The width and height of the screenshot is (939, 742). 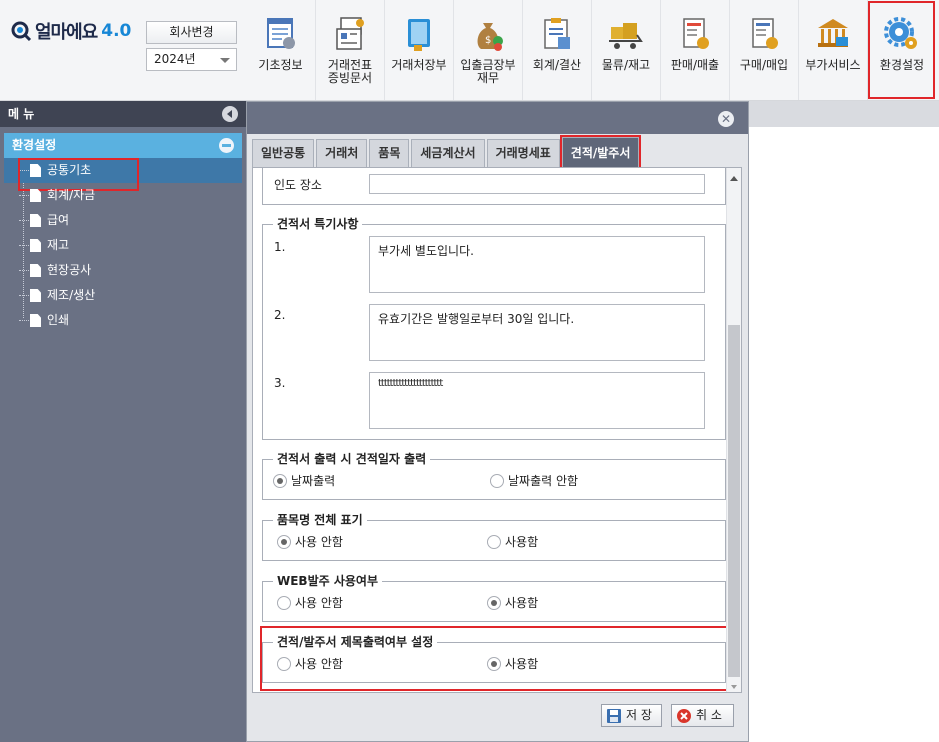 I want to click on save-button: 저 장, so click(x=631, y=715).